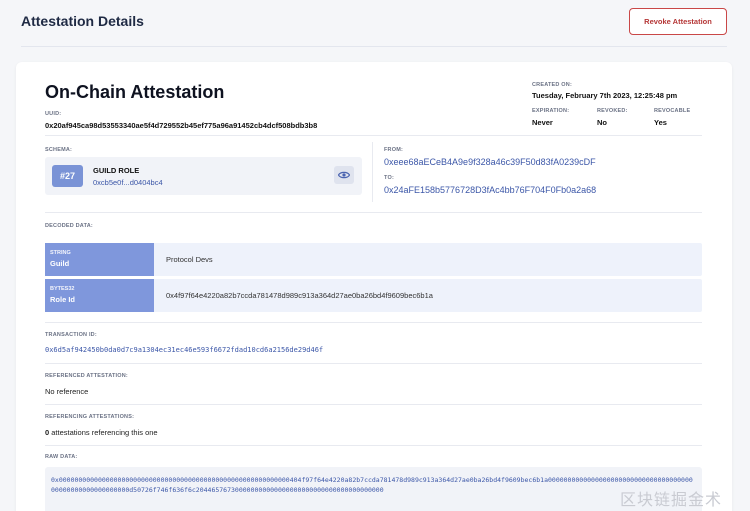 Image resolution: width=750 pixels, height=511 pixels. Describe the element at coordinates (605, 95) in the screenshot. I see `created-value: Tuesday, February 7th 2023, 12:25:48 pm` at that location.